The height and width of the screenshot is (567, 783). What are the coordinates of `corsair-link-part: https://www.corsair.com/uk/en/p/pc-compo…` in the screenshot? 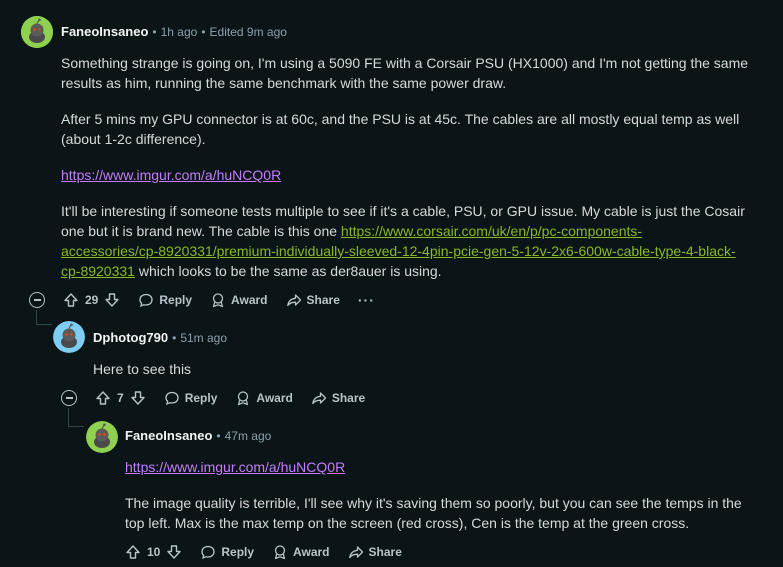 It's located at (491, 231).